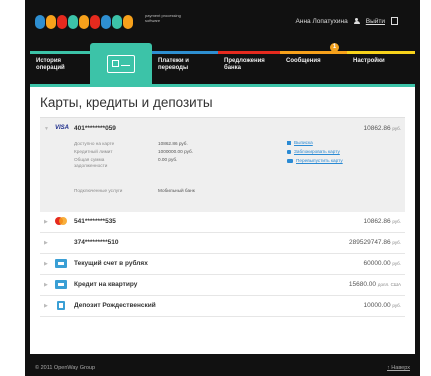 This screenshot has height=376, width=431. I want to click on deposit-icon, so click(61, 305).